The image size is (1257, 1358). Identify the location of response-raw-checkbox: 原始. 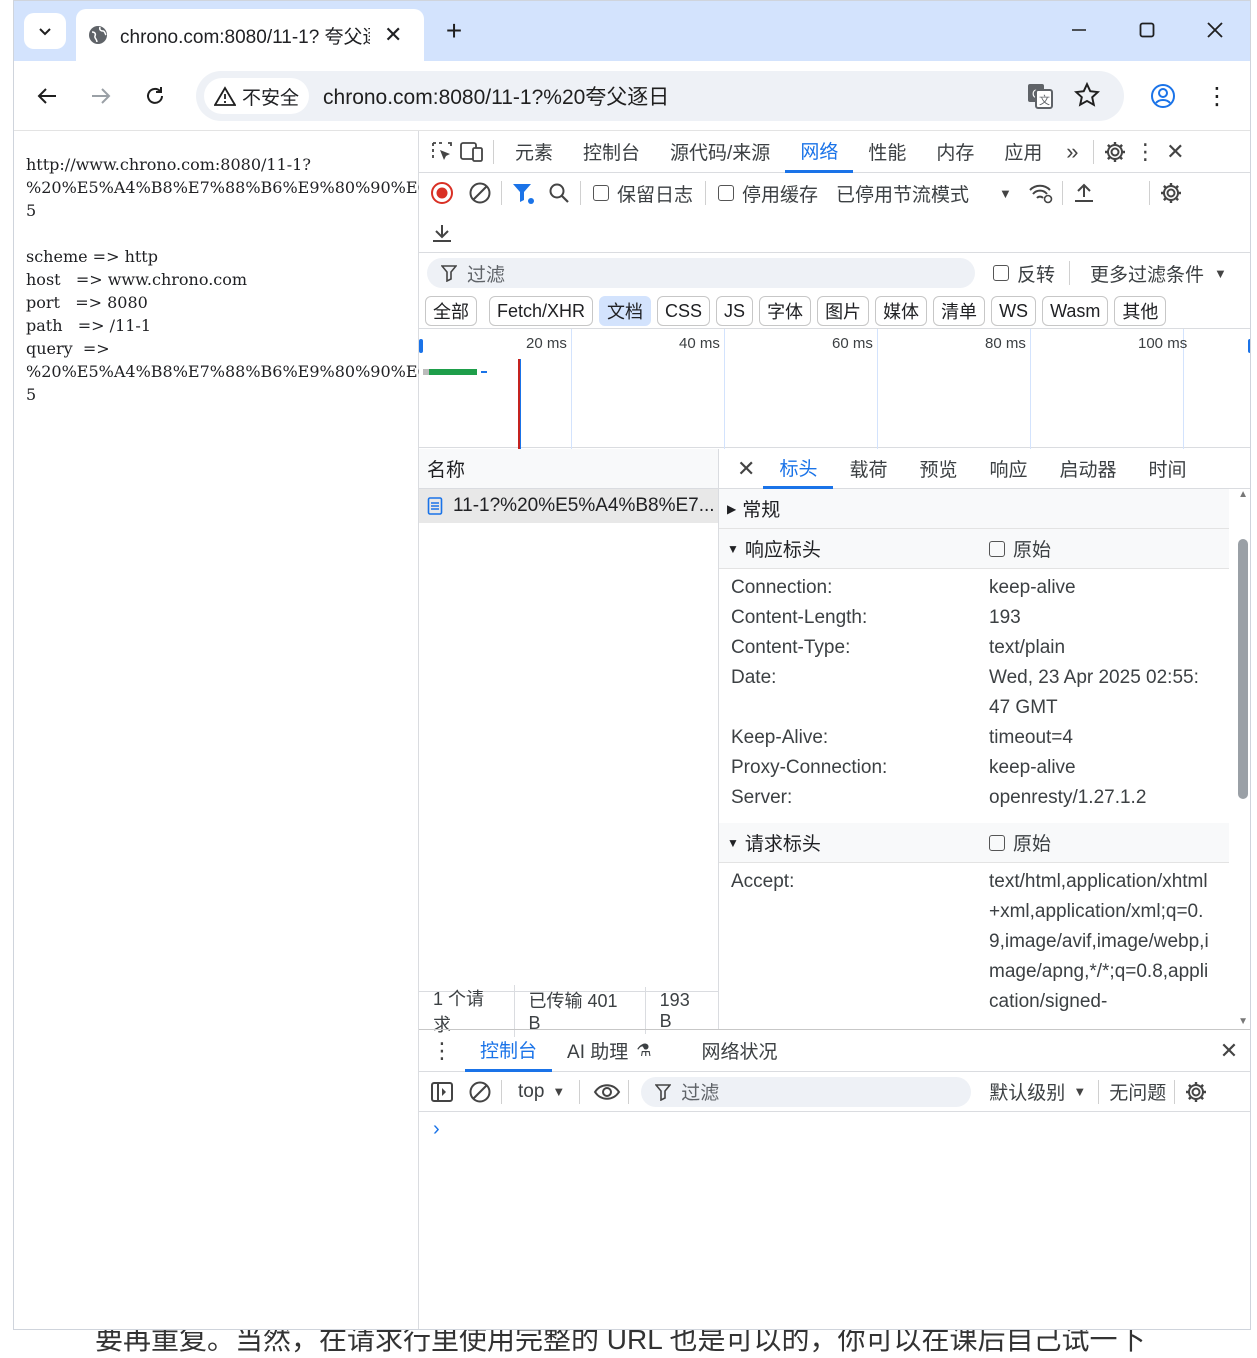
(1020, 548).